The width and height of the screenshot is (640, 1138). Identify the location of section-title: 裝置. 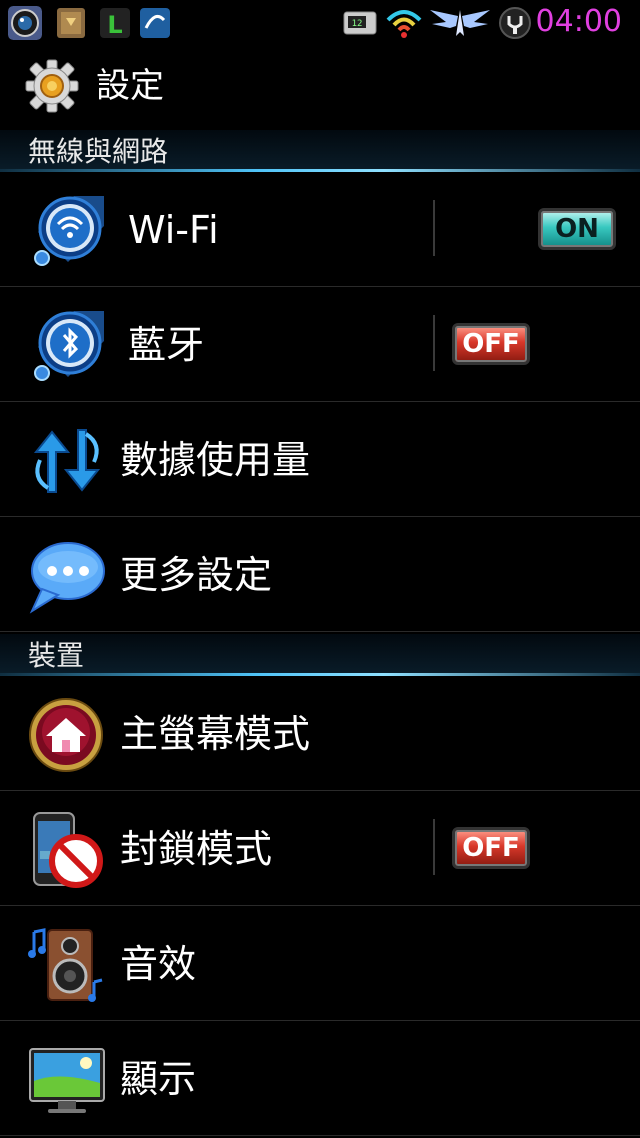
(56, 655).